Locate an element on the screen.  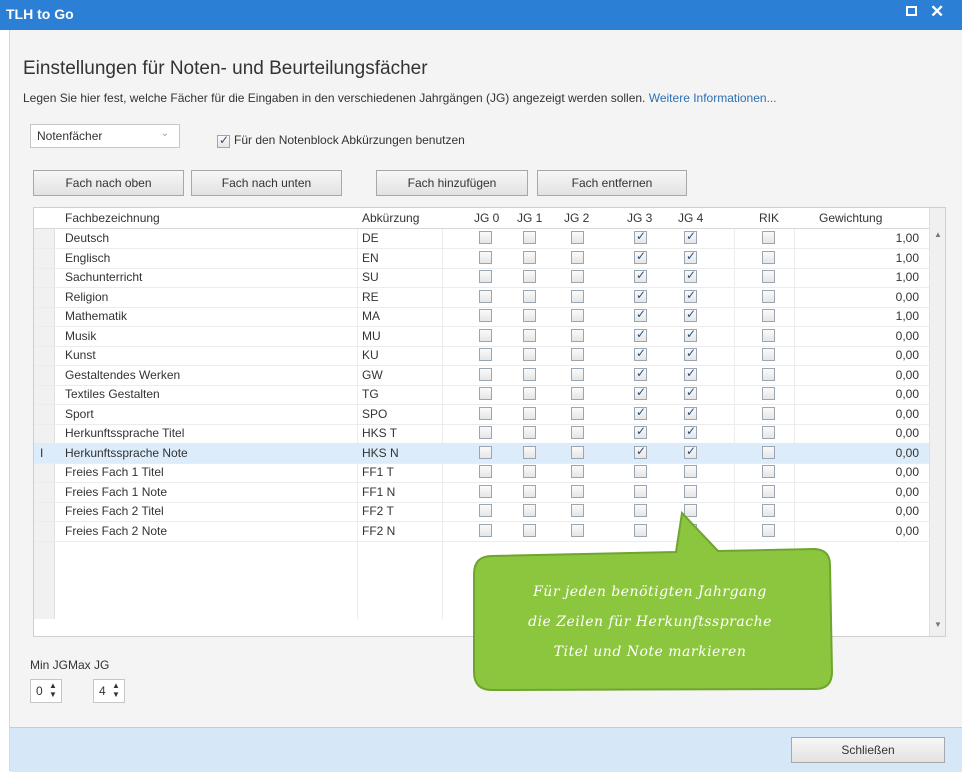
abbreviation-cell: TG is located at coordinates (370, 394).